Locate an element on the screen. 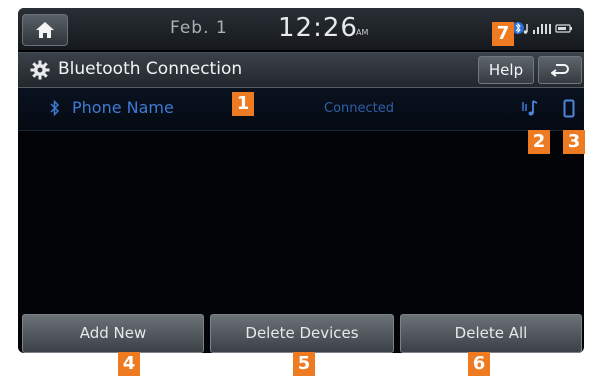 The width and height of the screenshot is (601, 377). music-icon is located at coordinates (530, 109).